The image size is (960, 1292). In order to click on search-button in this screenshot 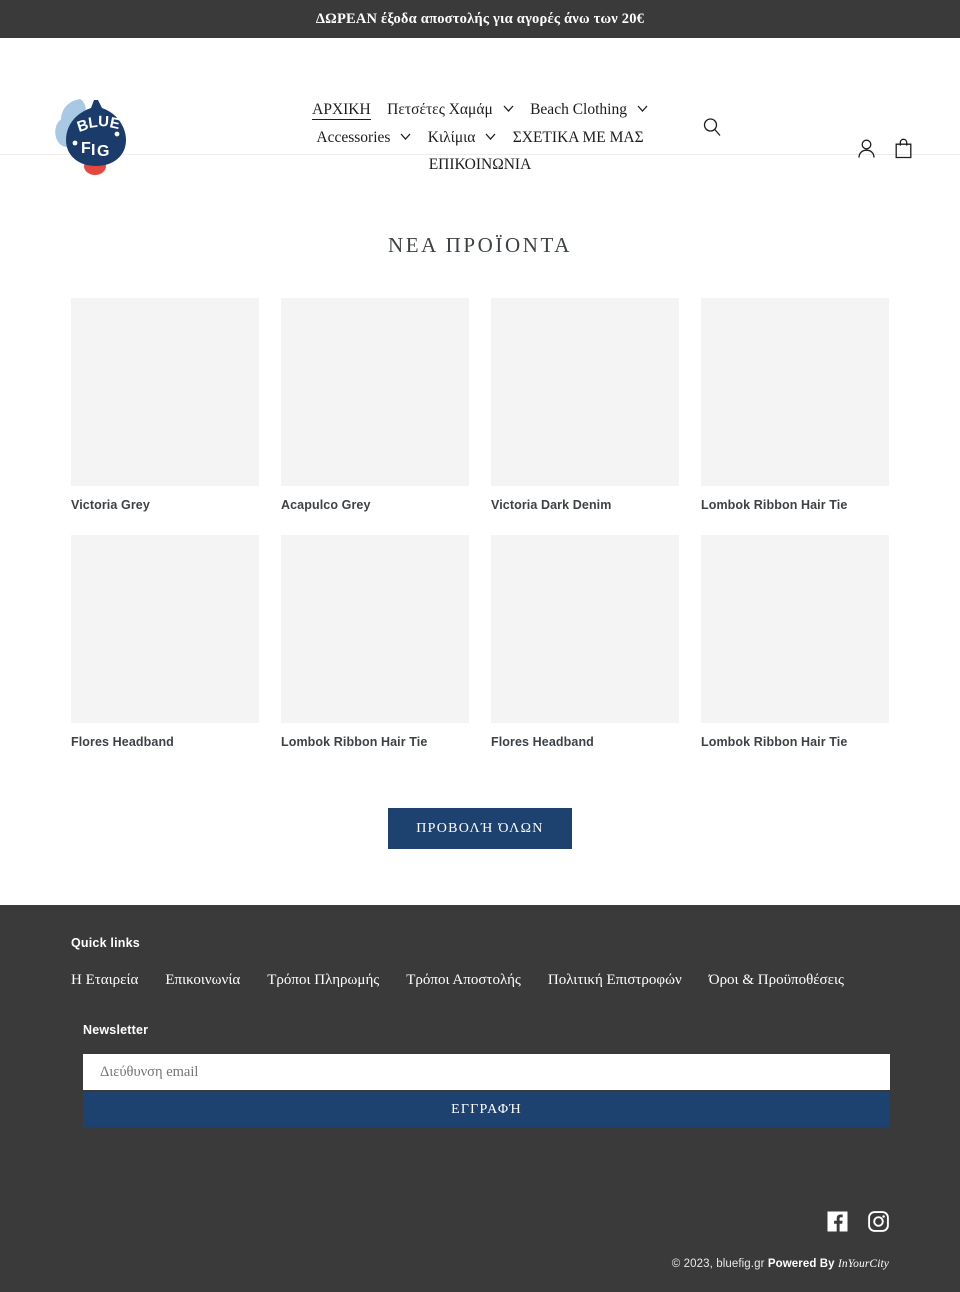, I will do `click(712, 127)`.